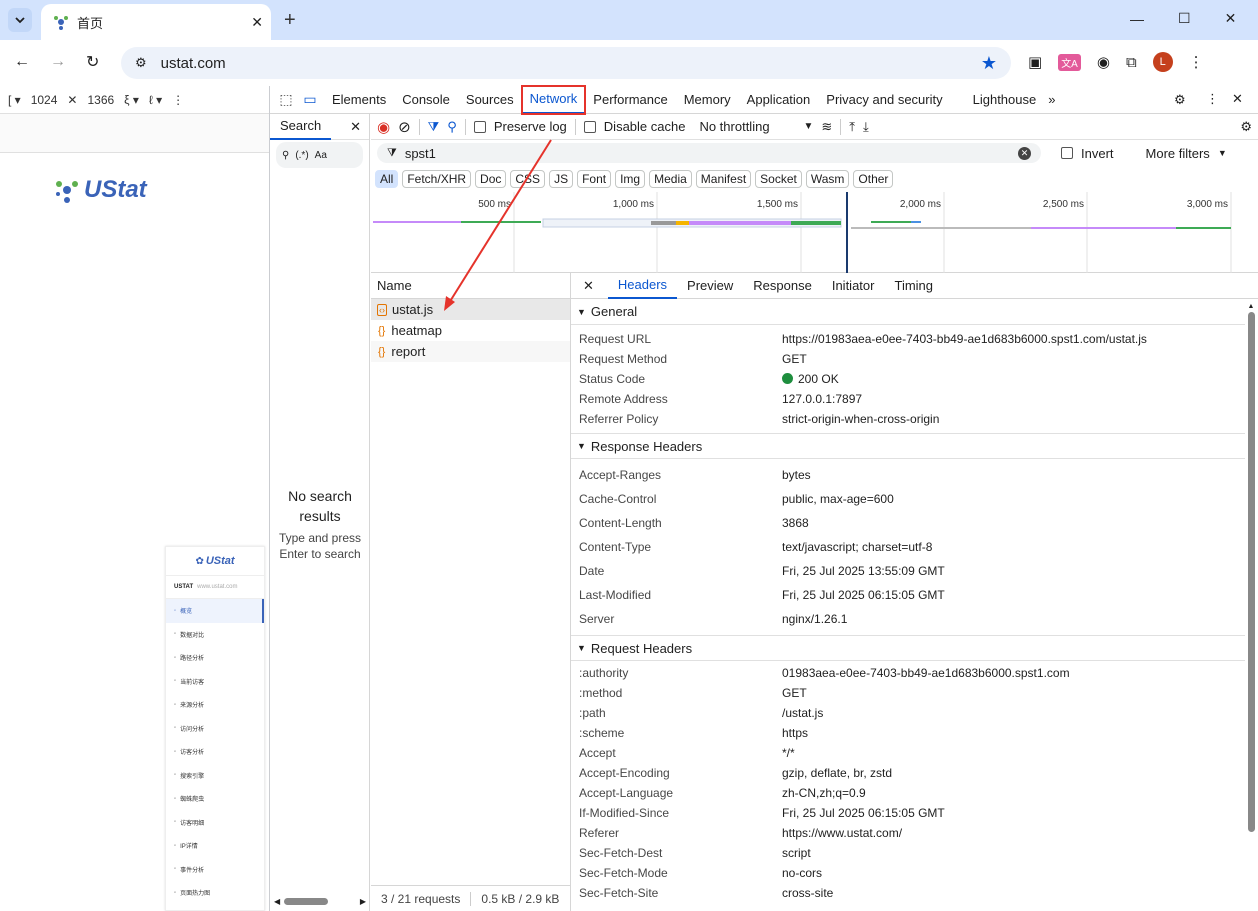 The width and height of the screenshot is (1258, 911). I want to click on reload-icon: ↻, so click(92, 62).